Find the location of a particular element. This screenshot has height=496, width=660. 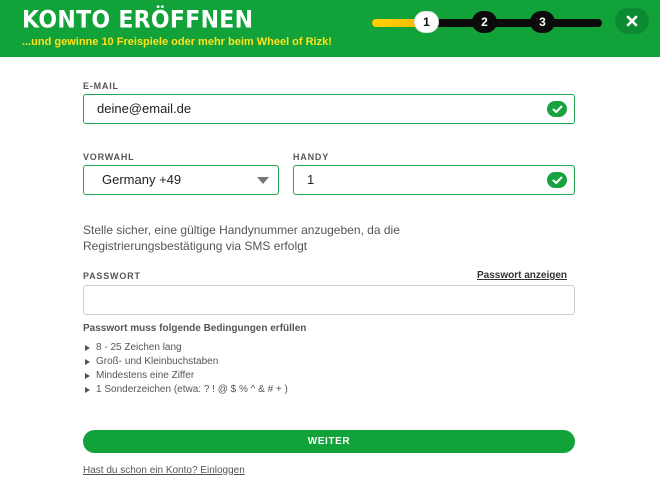

email-value: deine@email.de is located at coordinates (144, 108).